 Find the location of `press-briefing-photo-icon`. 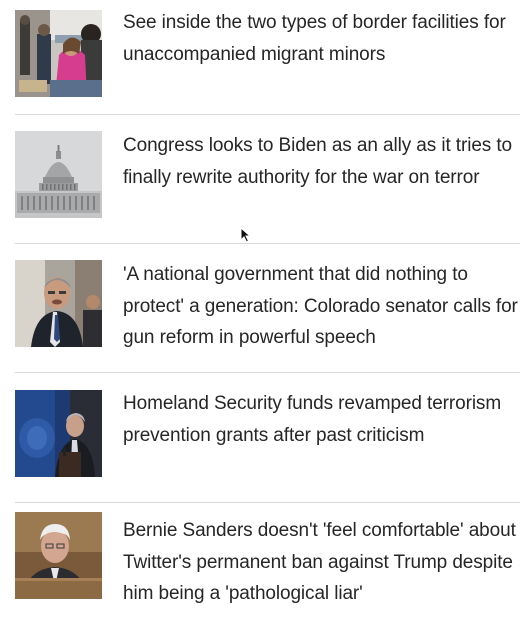

press-briefing-photo-icon is located at coordinates (58, 433).